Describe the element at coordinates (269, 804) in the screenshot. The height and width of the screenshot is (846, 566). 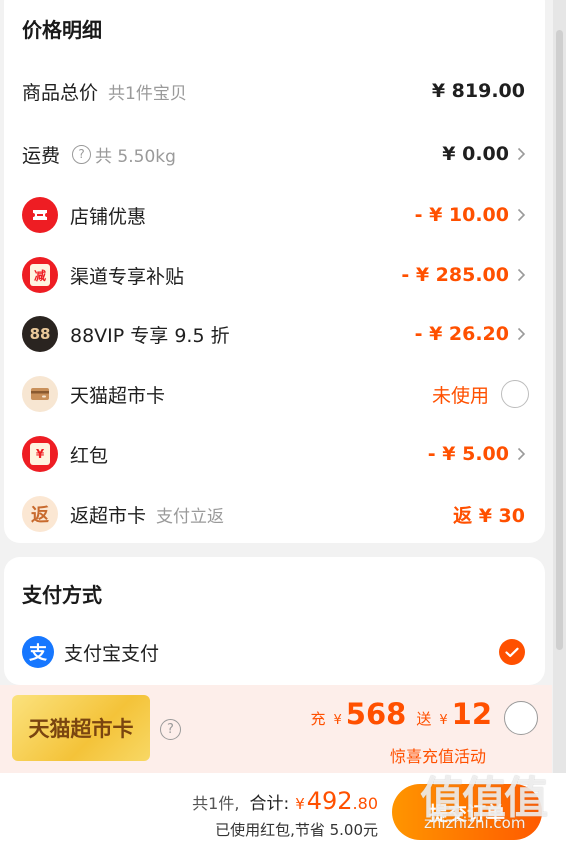
I see `total-label: 合计:` at that location.